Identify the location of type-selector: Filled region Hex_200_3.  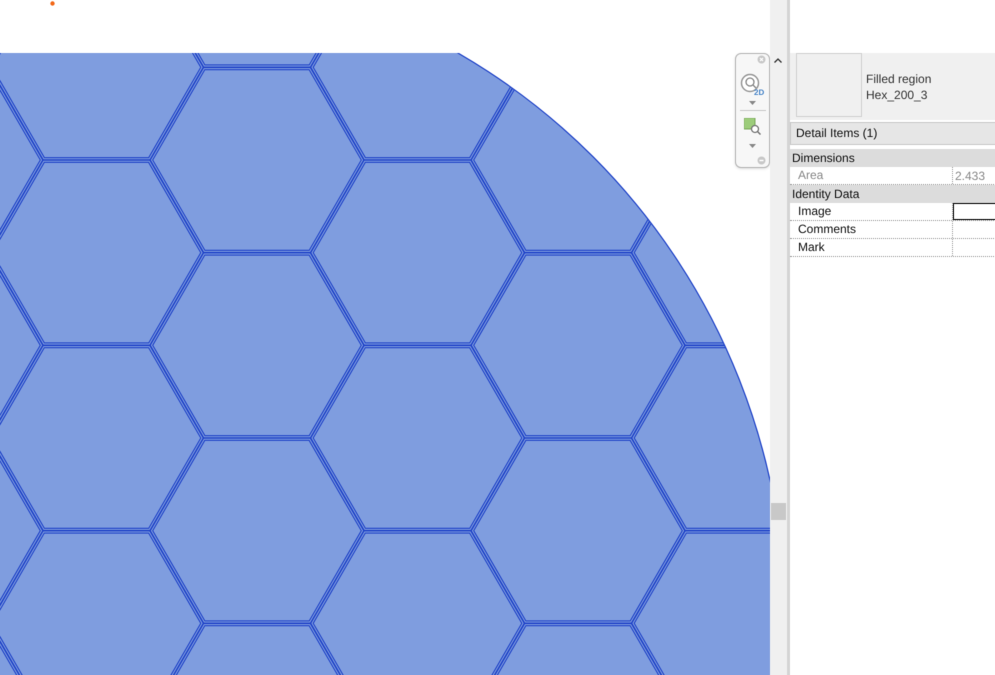
(892, 86).